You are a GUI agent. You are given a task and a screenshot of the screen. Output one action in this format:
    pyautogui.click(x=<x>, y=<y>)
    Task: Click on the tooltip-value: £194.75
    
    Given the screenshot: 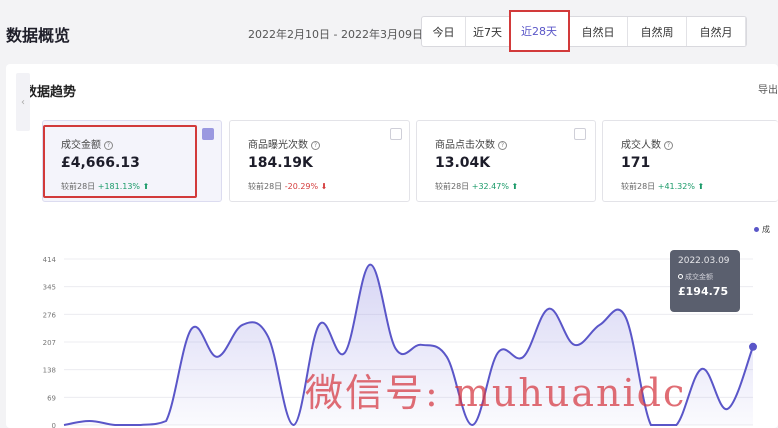 What is the action you would take?
    pyautogui.click(x=703, y=291)
    